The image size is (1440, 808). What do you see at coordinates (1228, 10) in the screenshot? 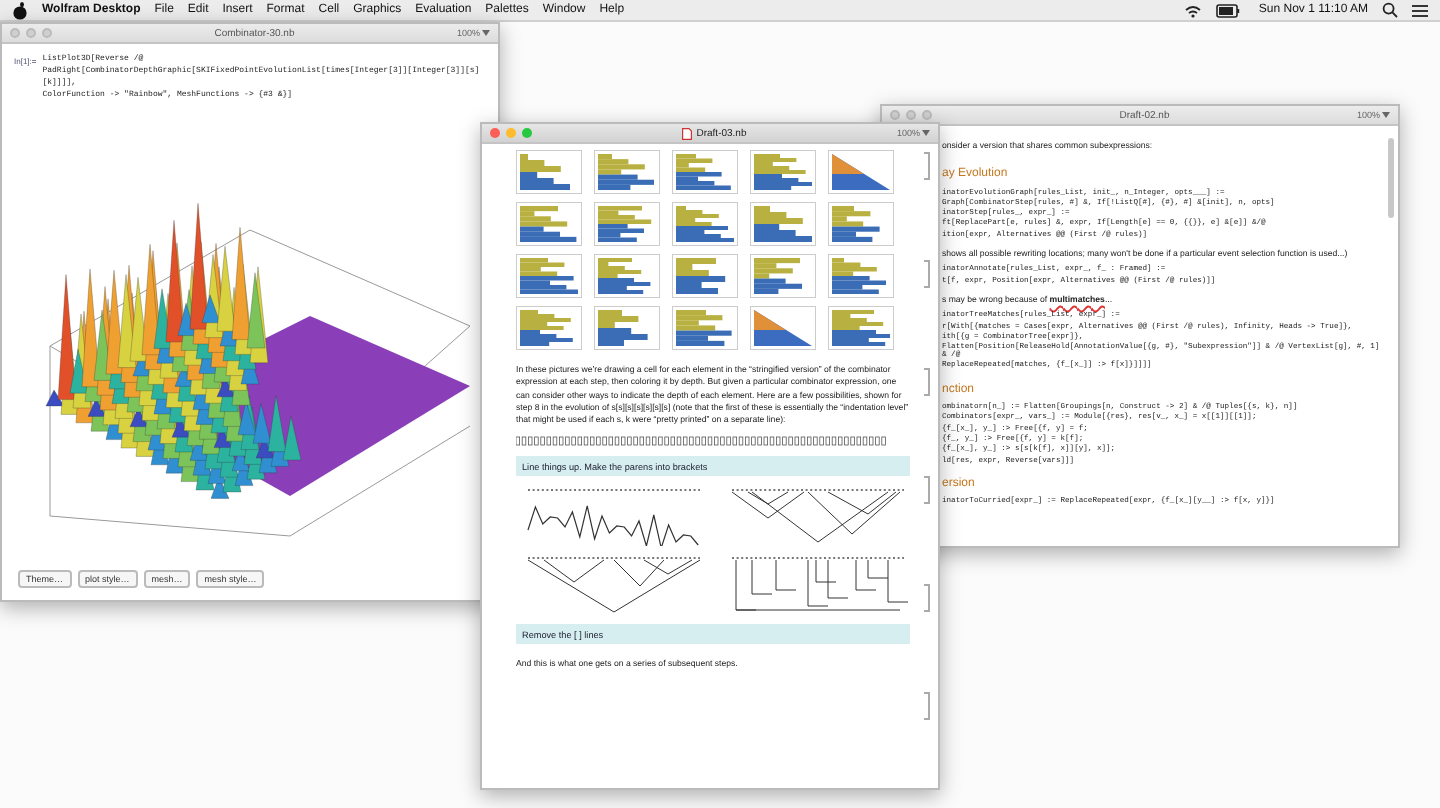
I see `battery-icon` at bounding box center [1228, 10].